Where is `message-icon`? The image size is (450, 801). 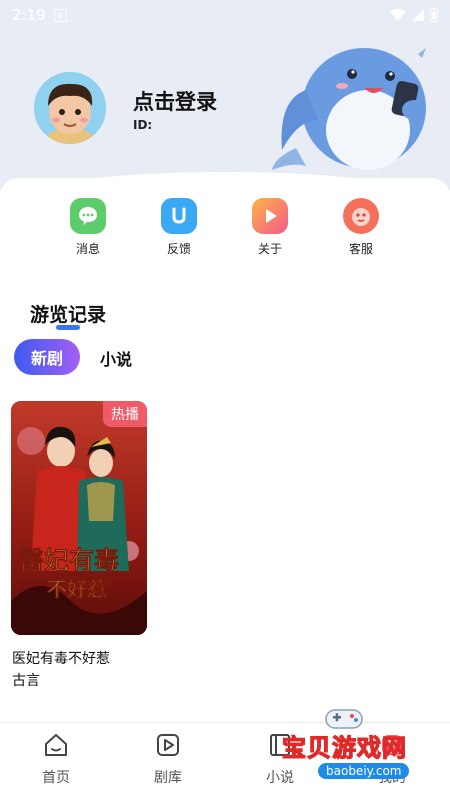
message-icon is located at coordinates (88, 216).